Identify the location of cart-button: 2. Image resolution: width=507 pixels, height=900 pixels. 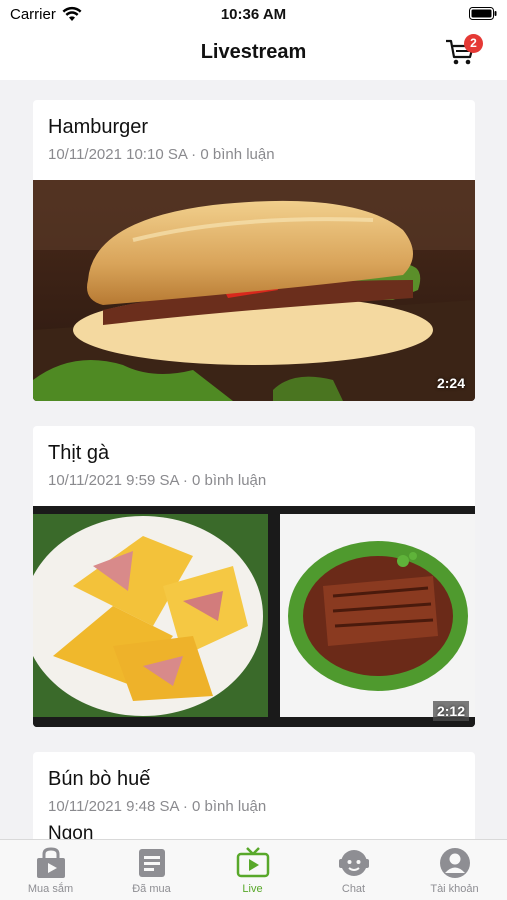
(464, 51).